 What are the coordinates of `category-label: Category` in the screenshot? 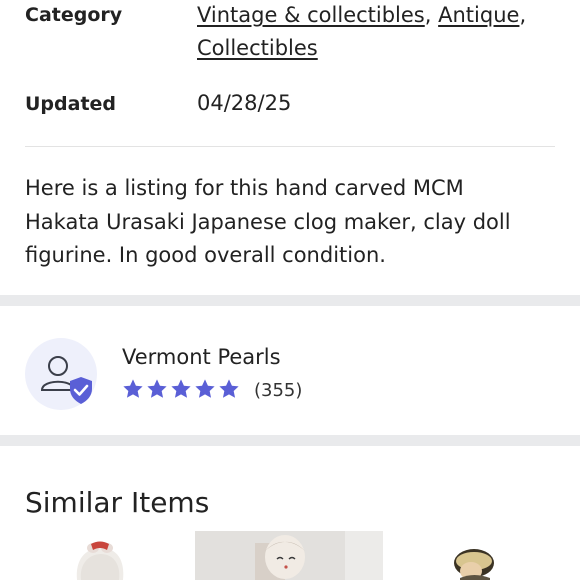 It's located at (74, 15).